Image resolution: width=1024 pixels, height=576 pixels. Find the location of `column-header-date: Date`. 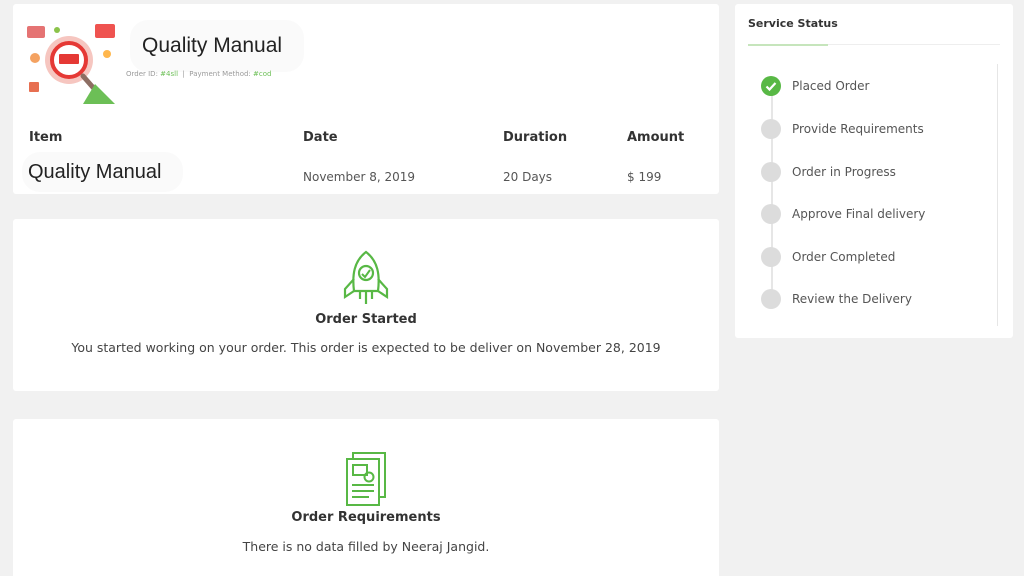

column-header-date: Date is located at coordinates (320, 137).